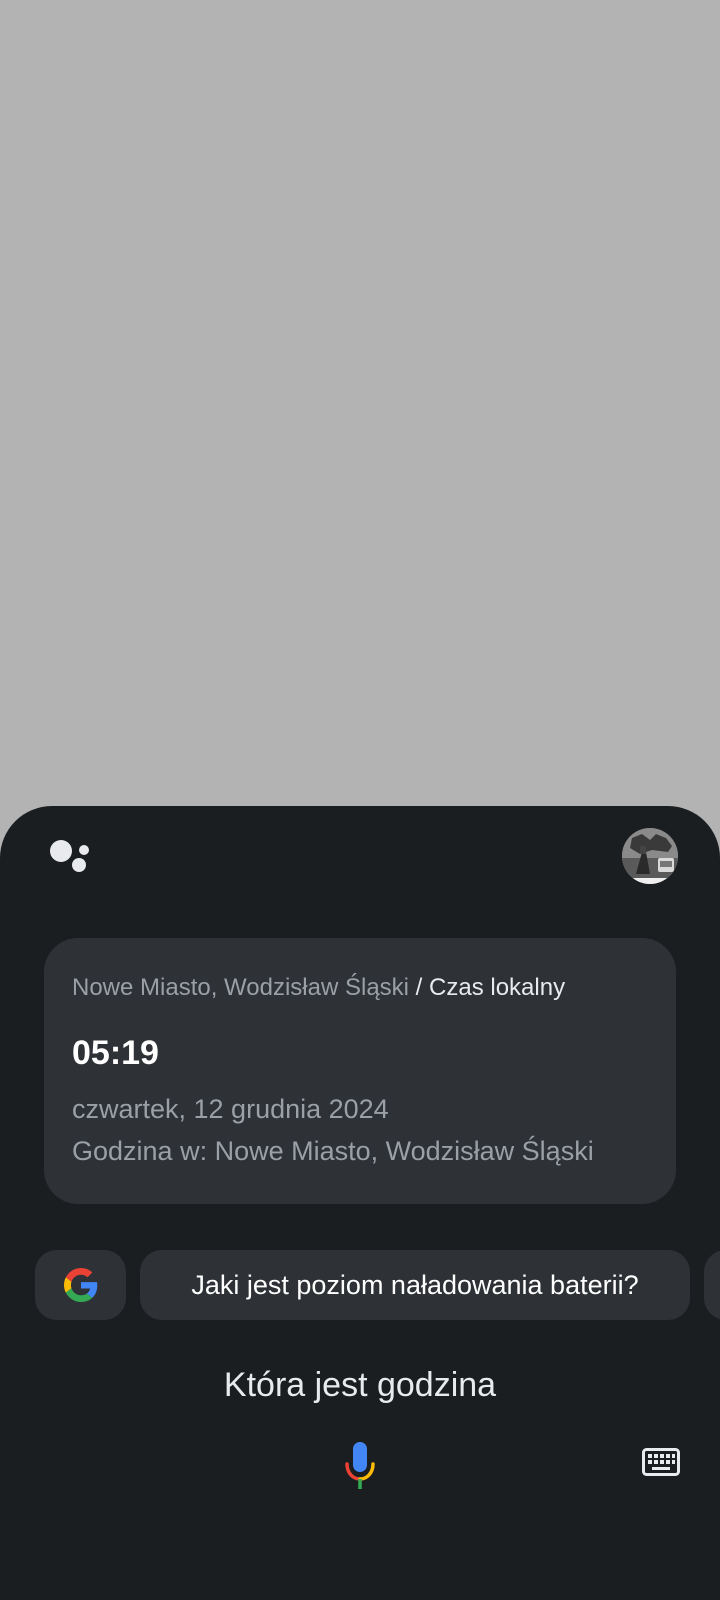  What do you see at coordinates (69, 856) in the screenshot?
I see `google-assistant-icon` at bounding box center [69, 856].